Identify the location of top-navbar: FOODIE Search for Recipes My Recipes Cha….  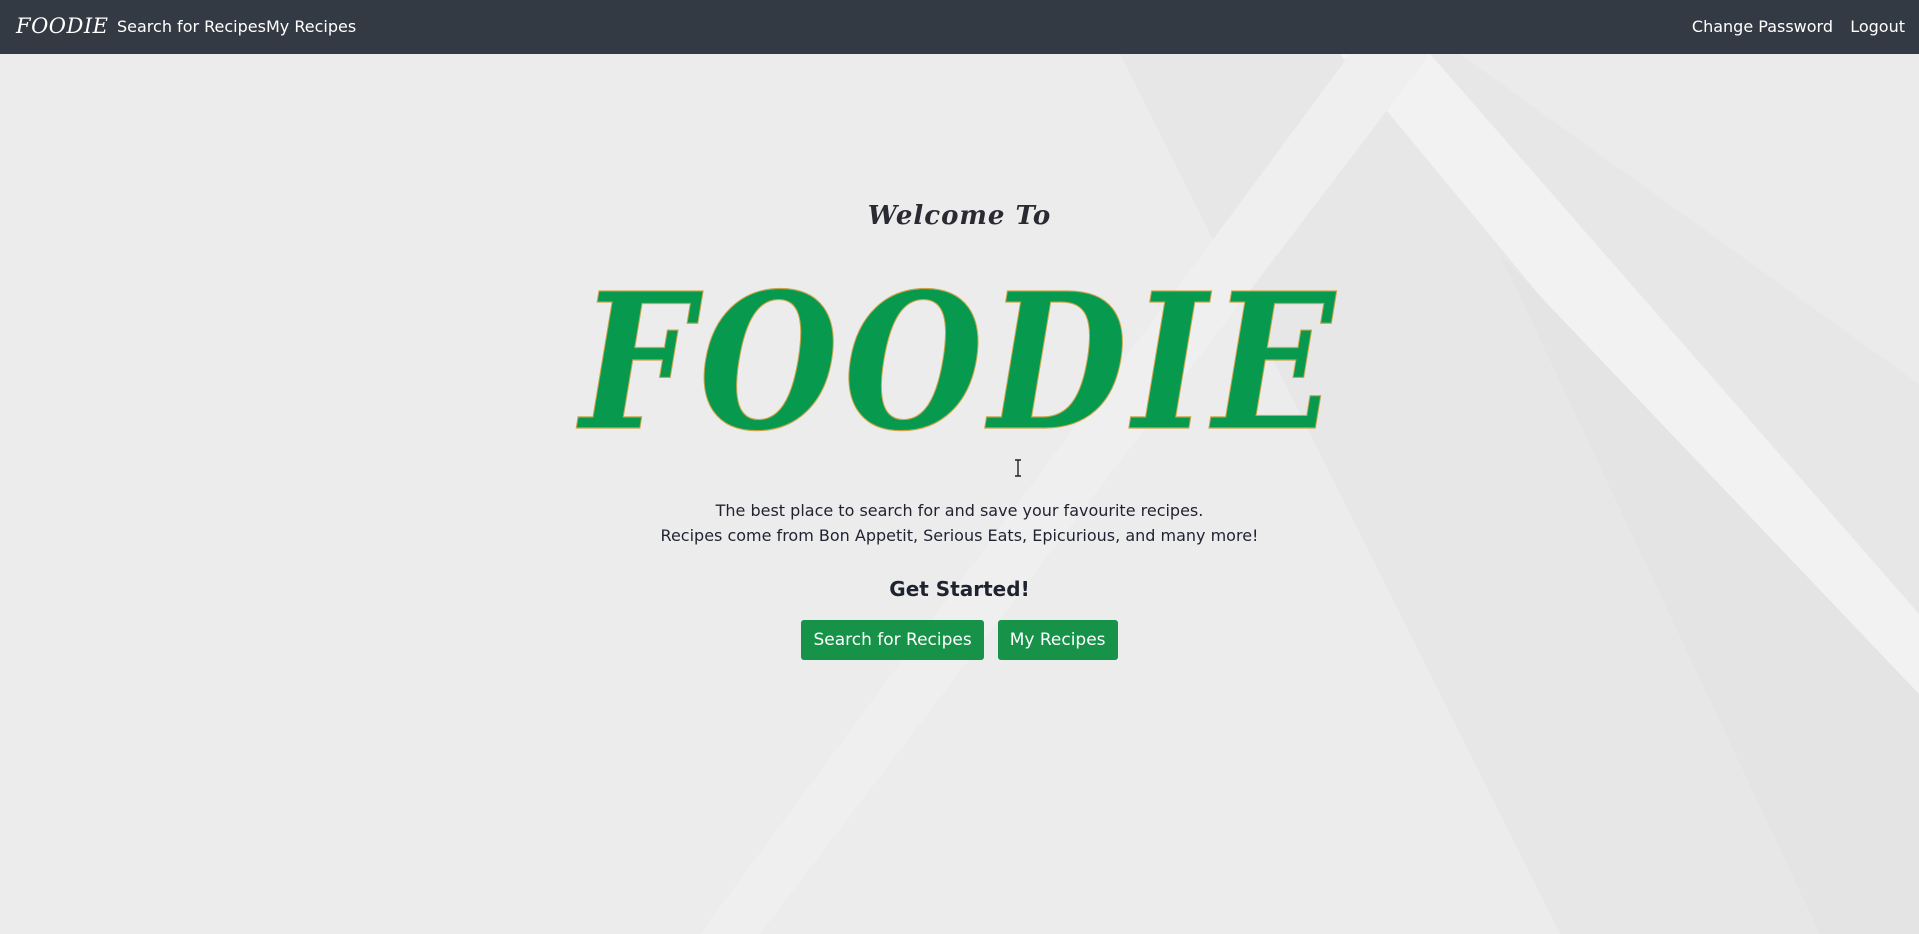
(959, 27).